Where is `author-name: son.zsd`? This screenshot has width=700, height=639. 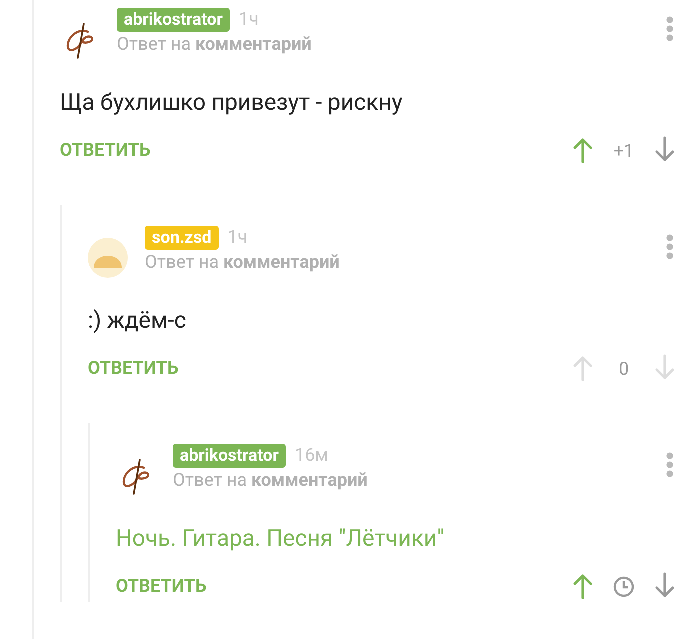 author-name: son.zsd is located at coordinates (182, 238).